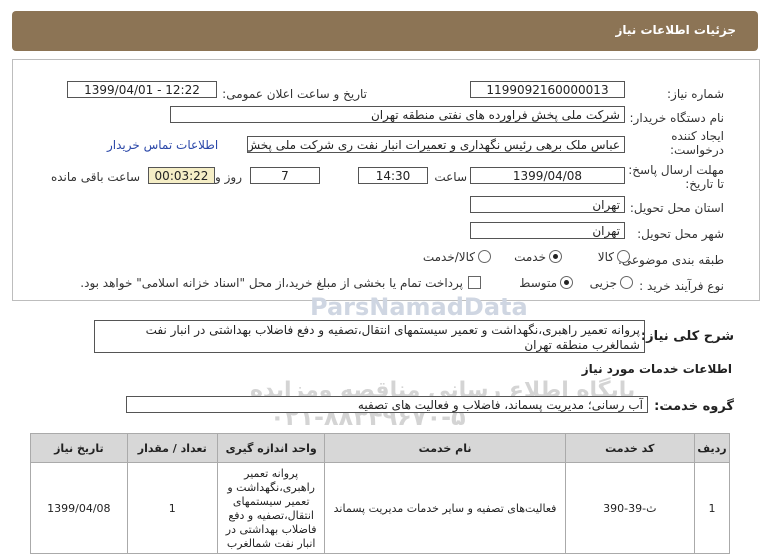 This screenshot has width=770, height=554. I want to click on col-service-name: نام خدمت, so click(445, 448).